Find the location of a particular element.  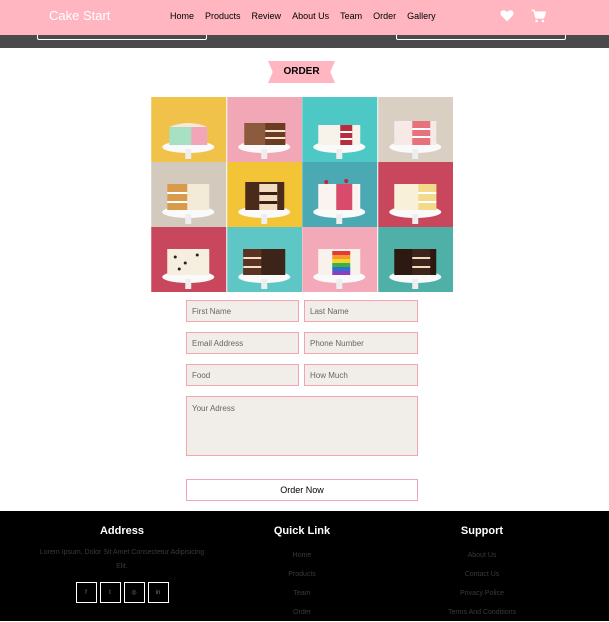

nav-link-about-us: About Us is located at coordinates (310, 16).